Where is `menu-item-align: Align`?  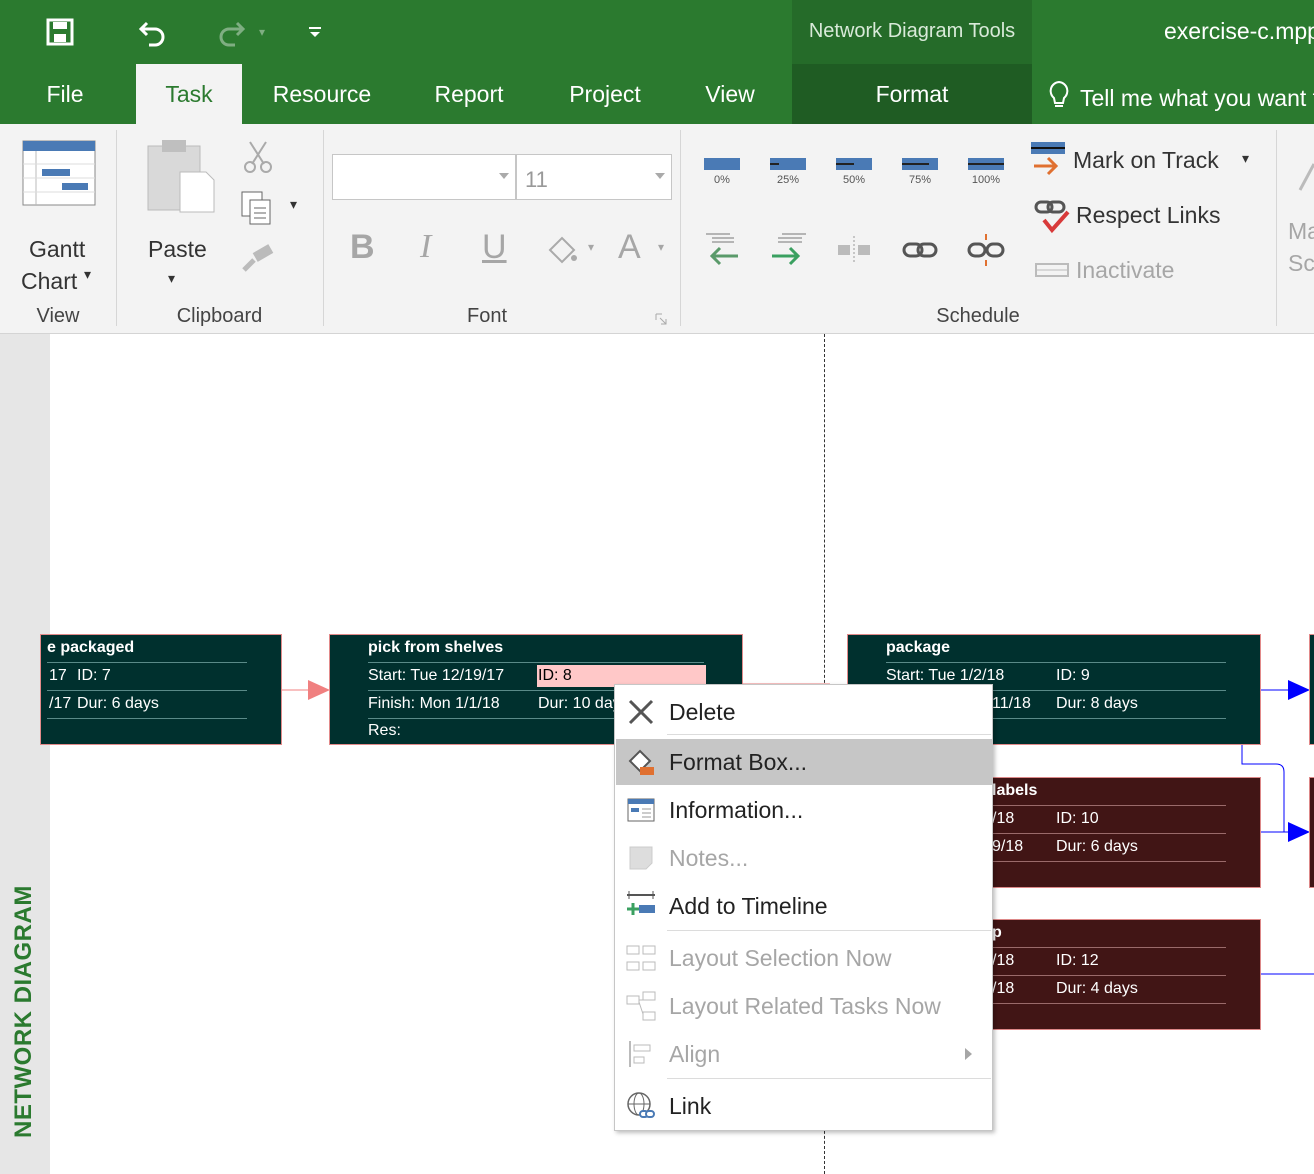 menu-item-align: Align is located at coordinates (804, 1054).